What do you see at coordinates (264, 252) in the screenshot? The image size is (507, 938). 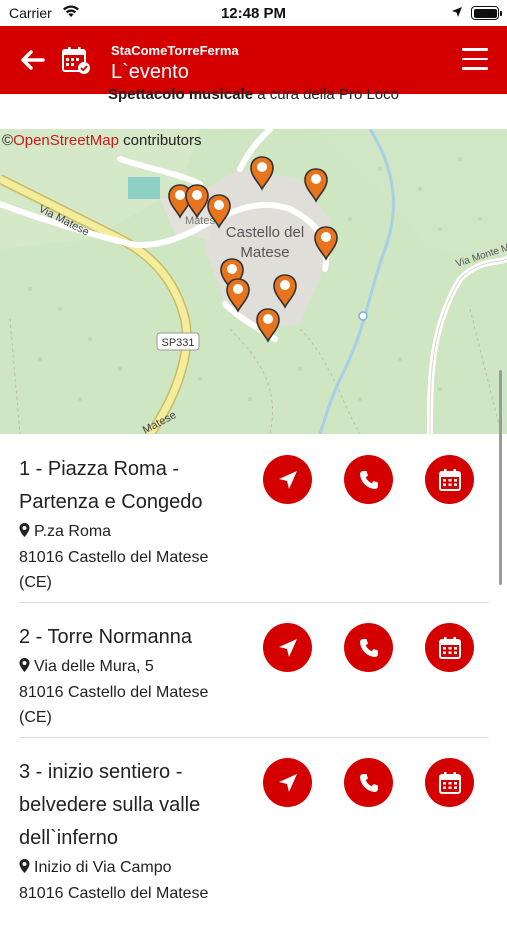 I see `map-label-town-2: Matese` at bounding box center [264, 252].